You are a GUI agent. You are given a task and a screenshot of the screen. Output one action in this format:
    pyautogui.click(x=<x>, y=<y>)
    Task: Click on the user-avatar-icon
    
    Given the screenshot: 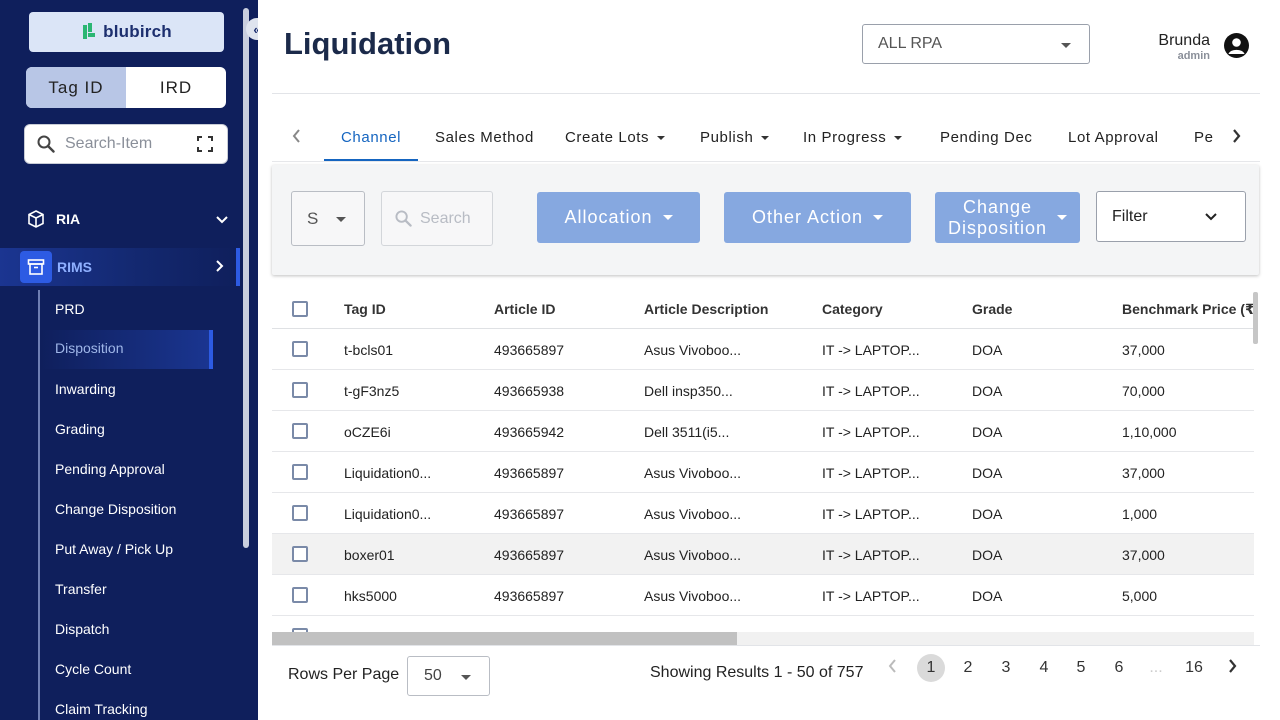 What is the action you would take?
    pyautogui.click(x=1236, y=45)
    